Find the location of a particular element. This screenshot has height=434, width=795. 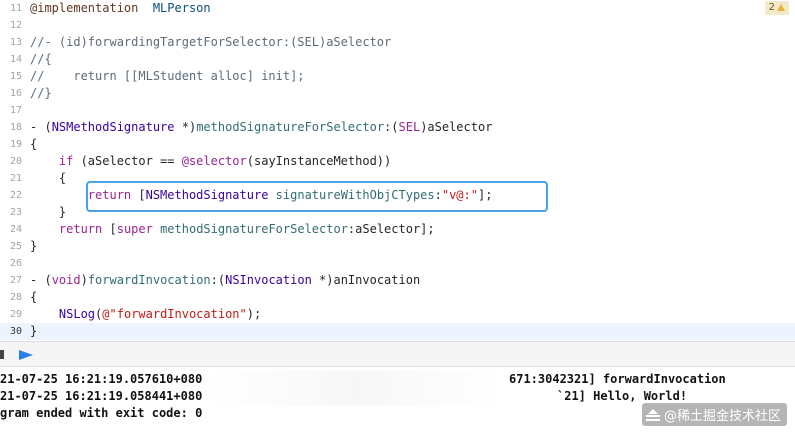

line-number: 22 is located at coordinates (15, 195).